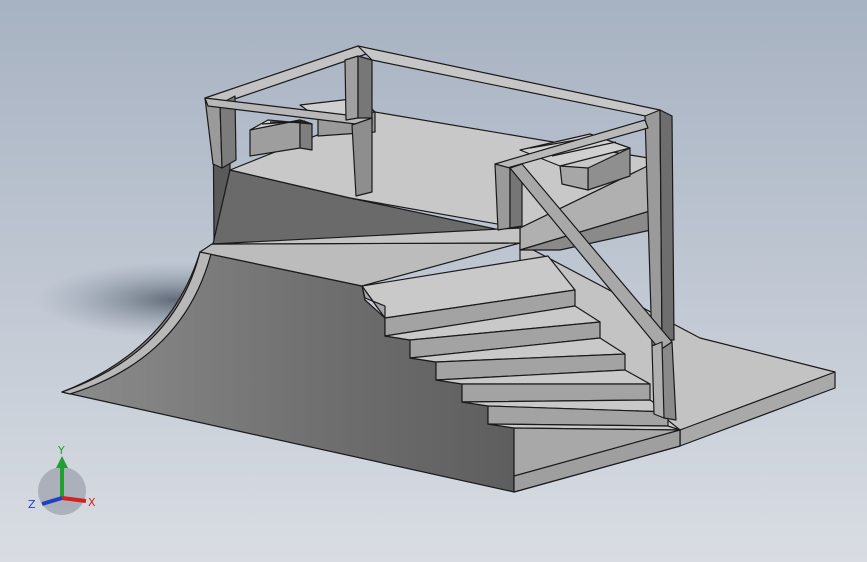 This screenshot has height=562, width=867. I want to click on x-axis-label: X, so click(92, 502).